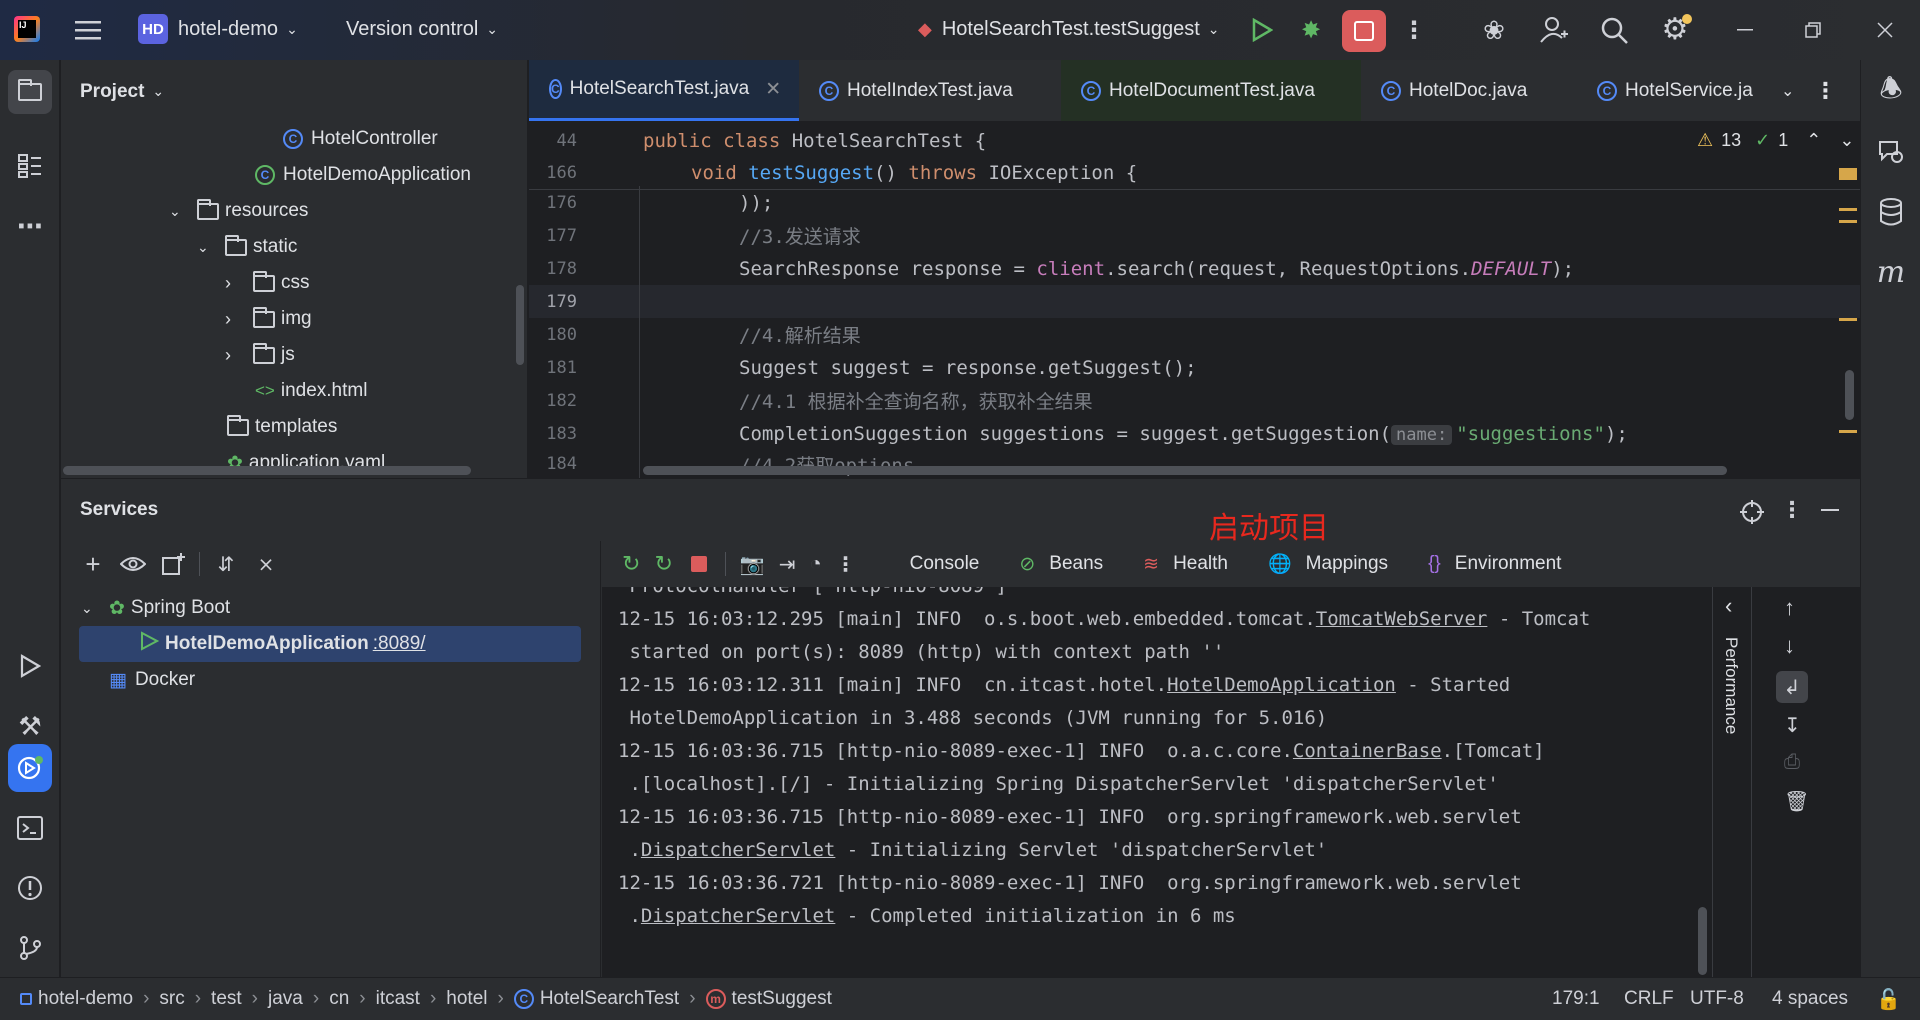 This screenshot has width=1920, height=1020. I want to click on code-line-44: 44 public class HotelSearchTest {, so click(1194, 140).